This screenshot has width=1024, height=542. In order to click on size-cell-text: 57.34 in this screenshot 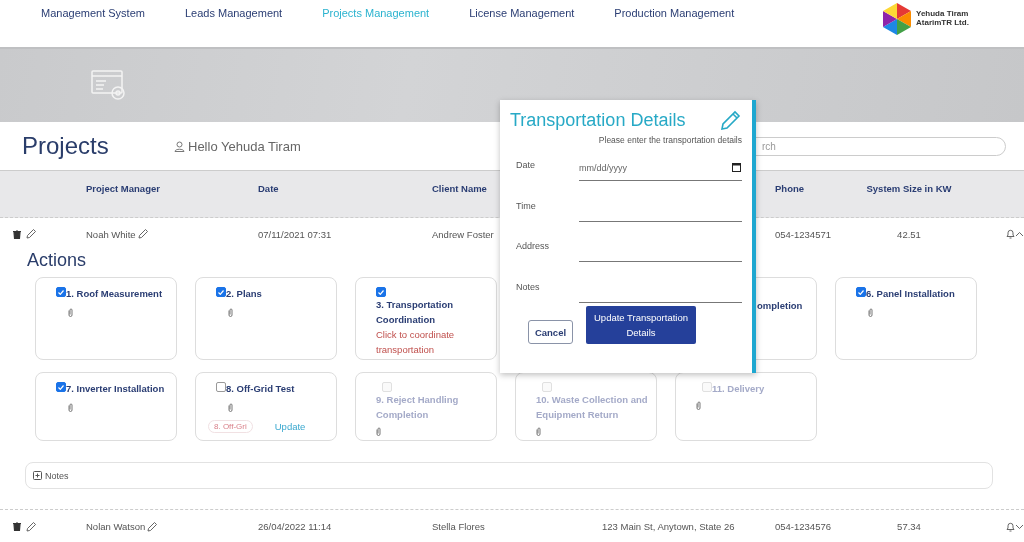, I will do `click(909, 526)`.